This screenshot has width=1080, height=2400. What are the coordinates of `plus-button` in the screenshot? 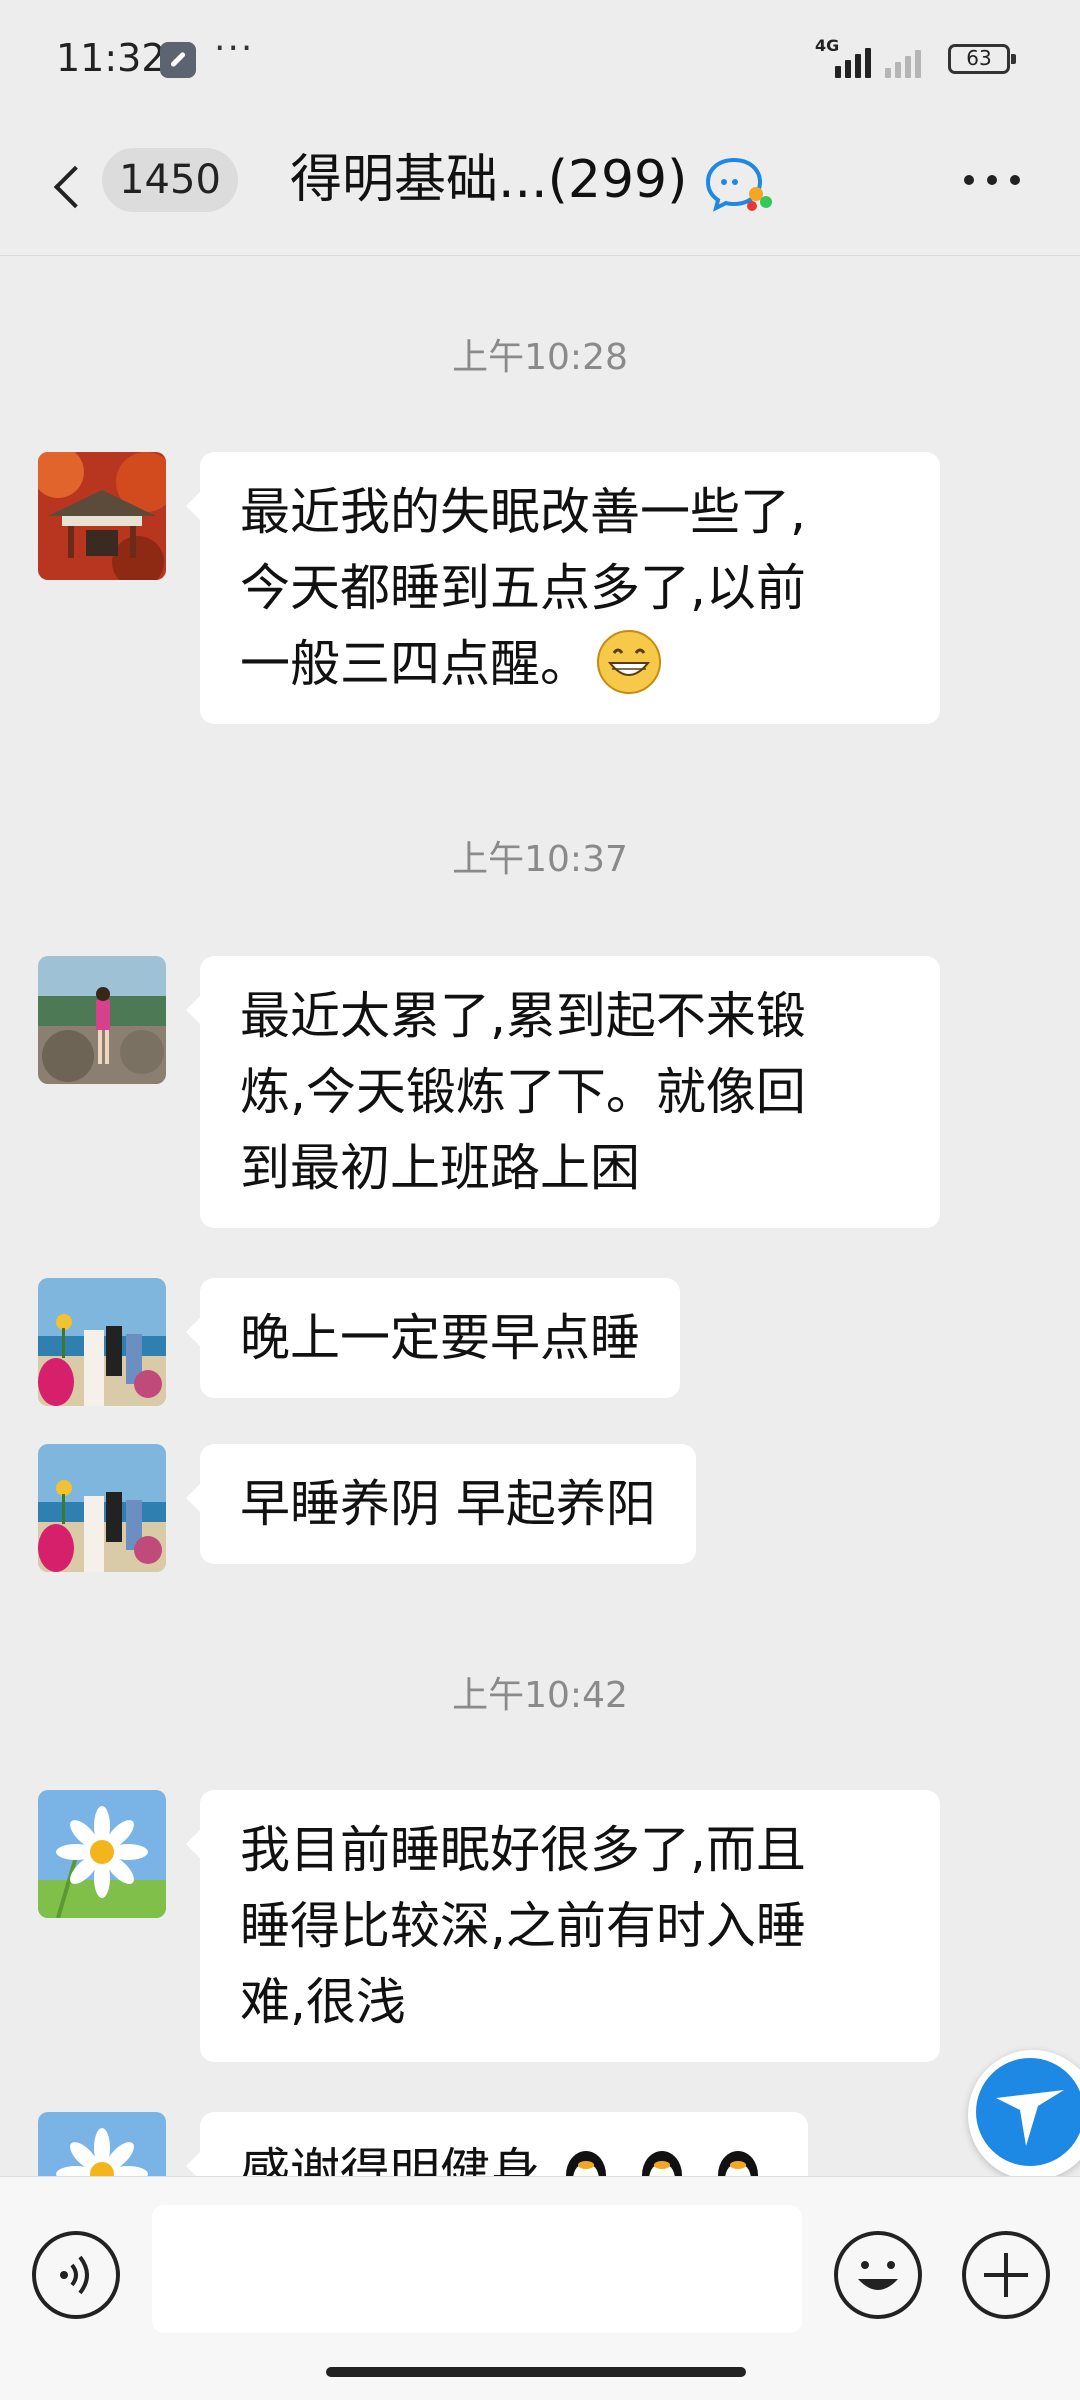 It's located at (1006, 2275).